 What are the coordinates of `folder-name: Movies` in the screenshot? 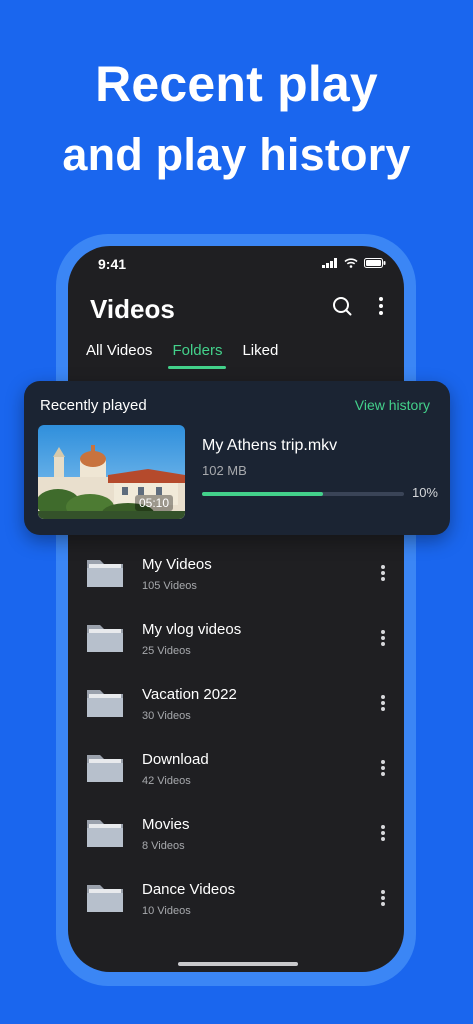 It's located at (166, 824).